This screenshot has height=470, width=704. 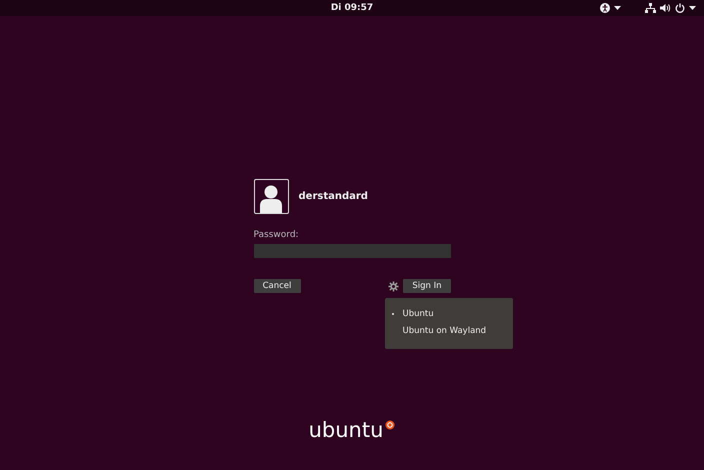 What do you see at coordinates (390, 425) in the screenshot?
I see `circle-of-friends-icon` at bounding box center [390, 425].